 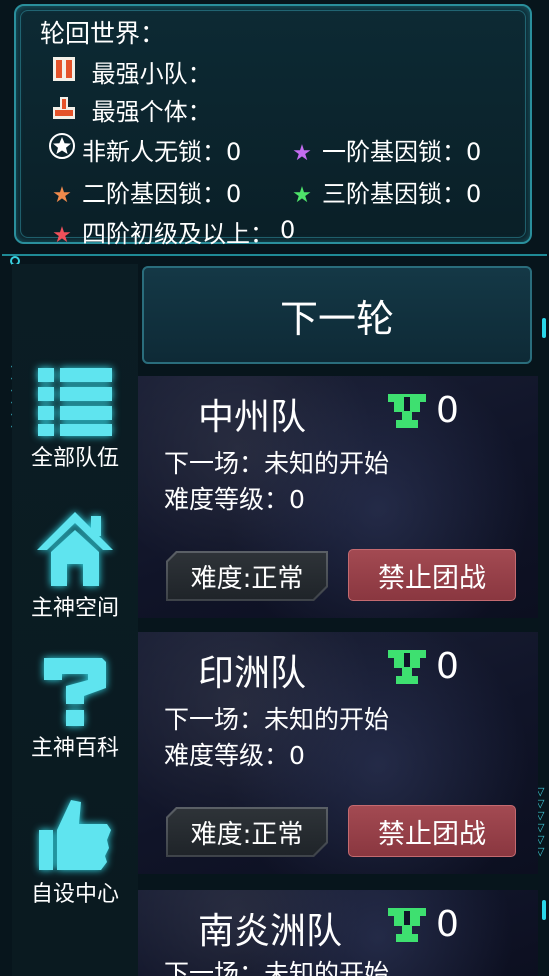 What do you see at coordinates (288, 230) in the screenshot?
I see `lock-tier4-value: 0` at bounding box center [288, 230].